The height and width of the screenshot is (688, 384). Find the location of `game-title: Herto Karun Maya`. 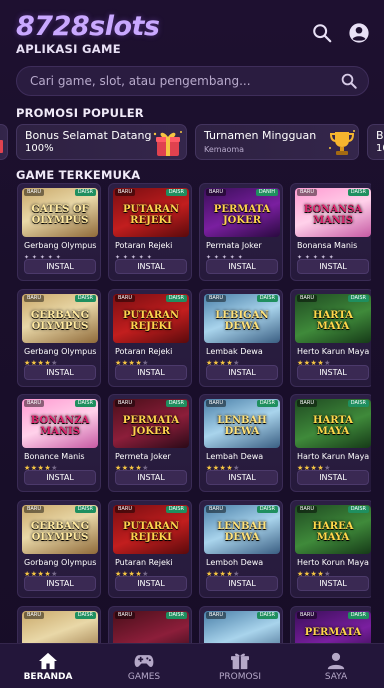

game-title: Herto Karun Maya is located at coordinates (333, 351).